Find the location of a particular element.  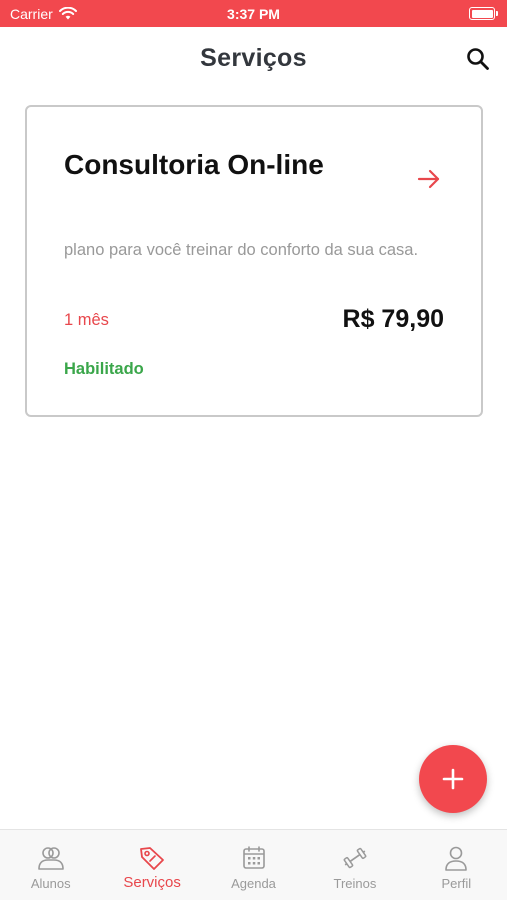

dumbbell-icon is located at coordinates (355, 858).